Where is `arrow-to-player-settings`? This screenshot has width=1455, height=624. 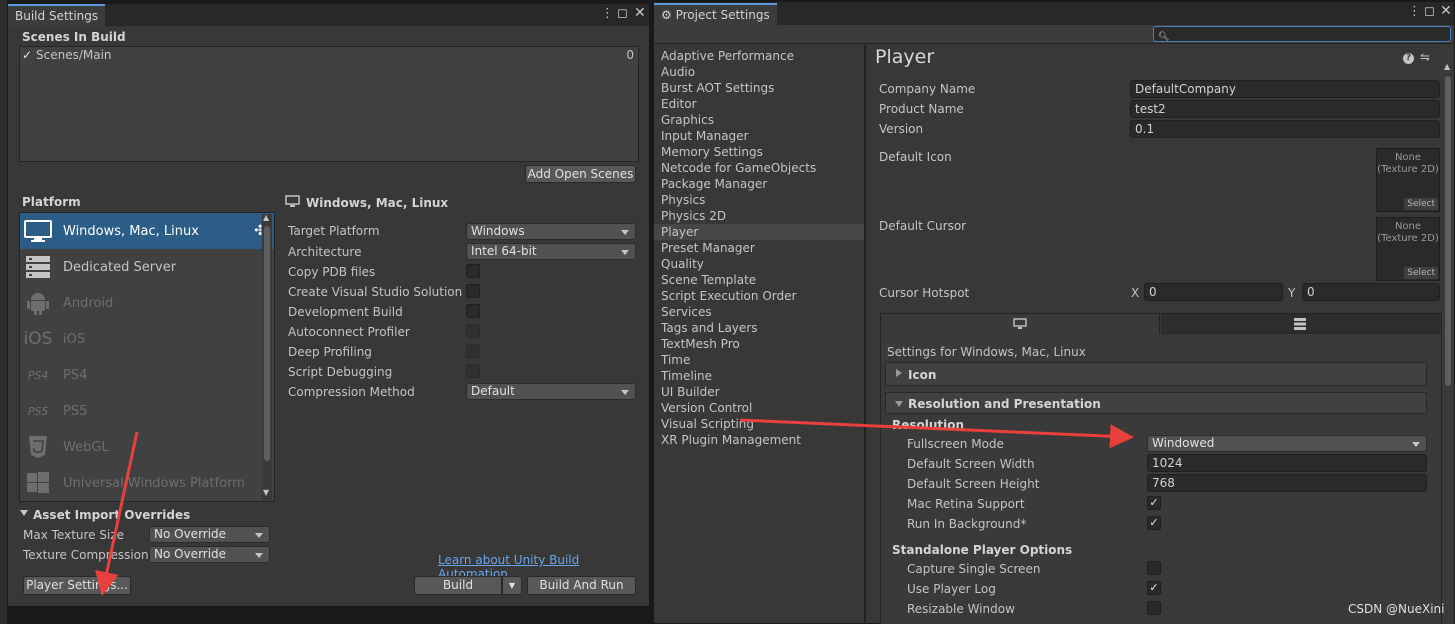 arrow-to-player-settings is located at coordinates (117, 513).